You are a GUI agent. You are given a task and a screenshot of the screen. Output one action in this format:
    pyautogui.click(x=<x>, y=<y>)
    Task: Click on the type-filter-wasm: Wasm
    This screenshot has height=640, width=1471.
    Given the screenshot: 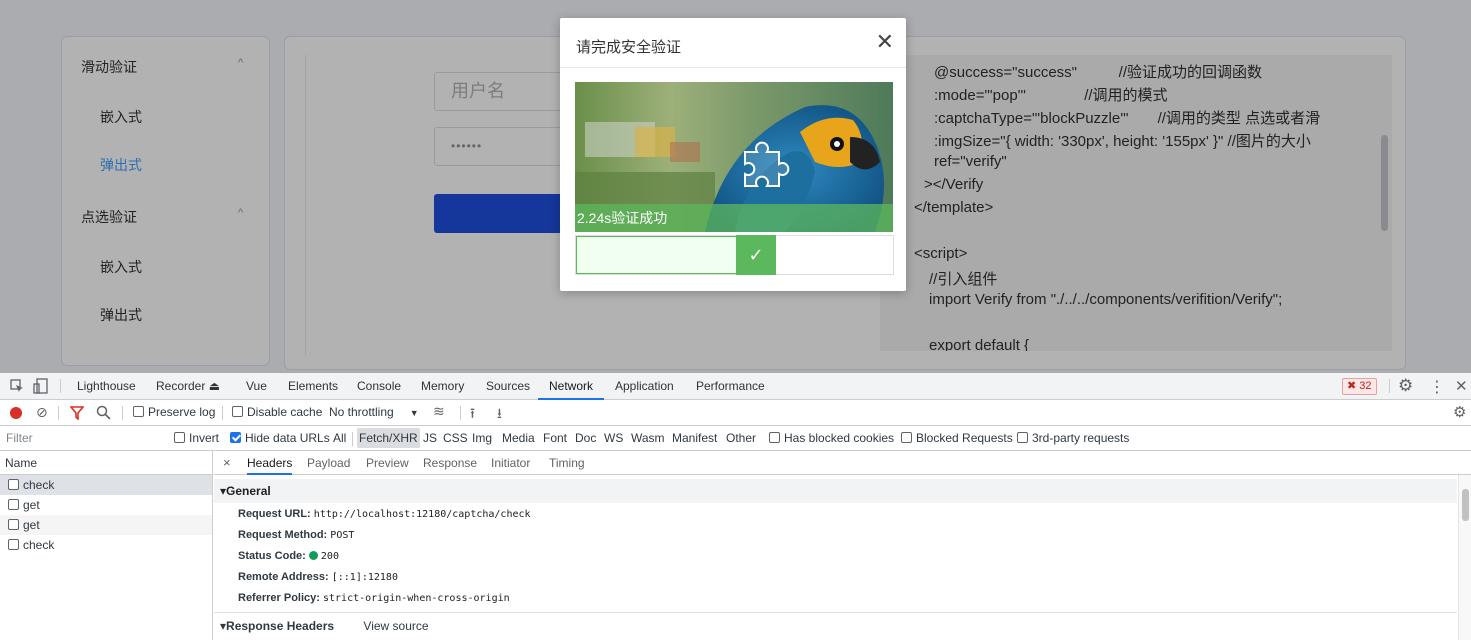 What is the action you would take?
    pyautogui.click(x=648, y=438)
    